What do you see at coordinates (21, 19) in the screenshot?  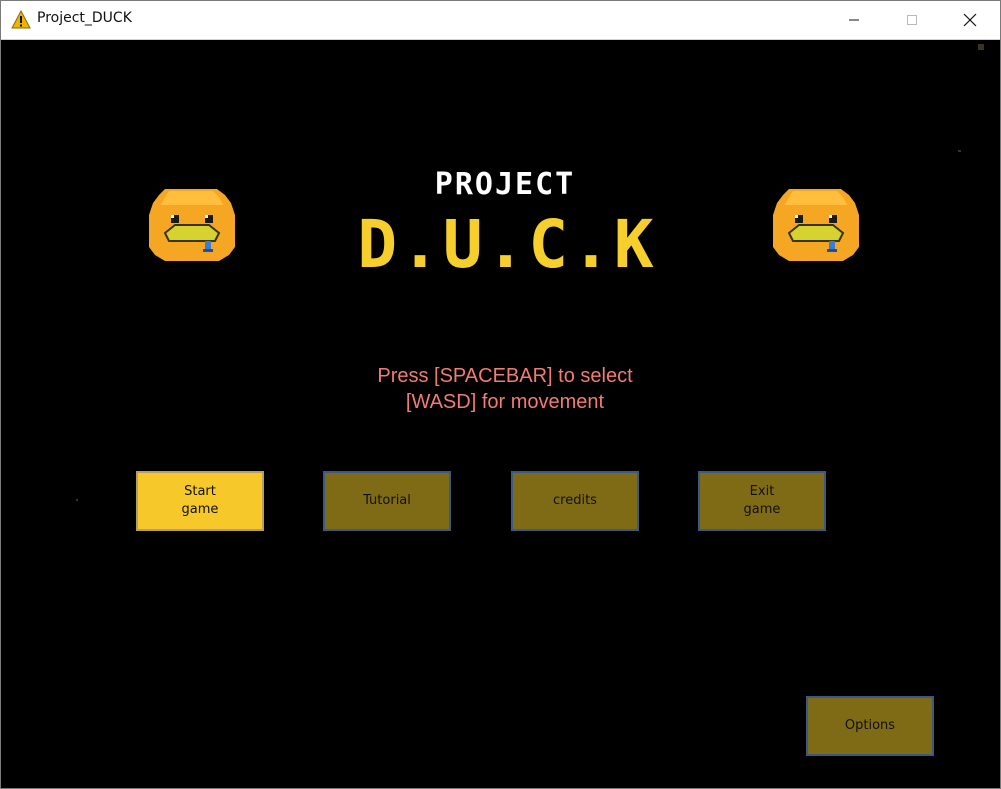 I see `warning-triangle-icon` at bounding box center [21, 19].